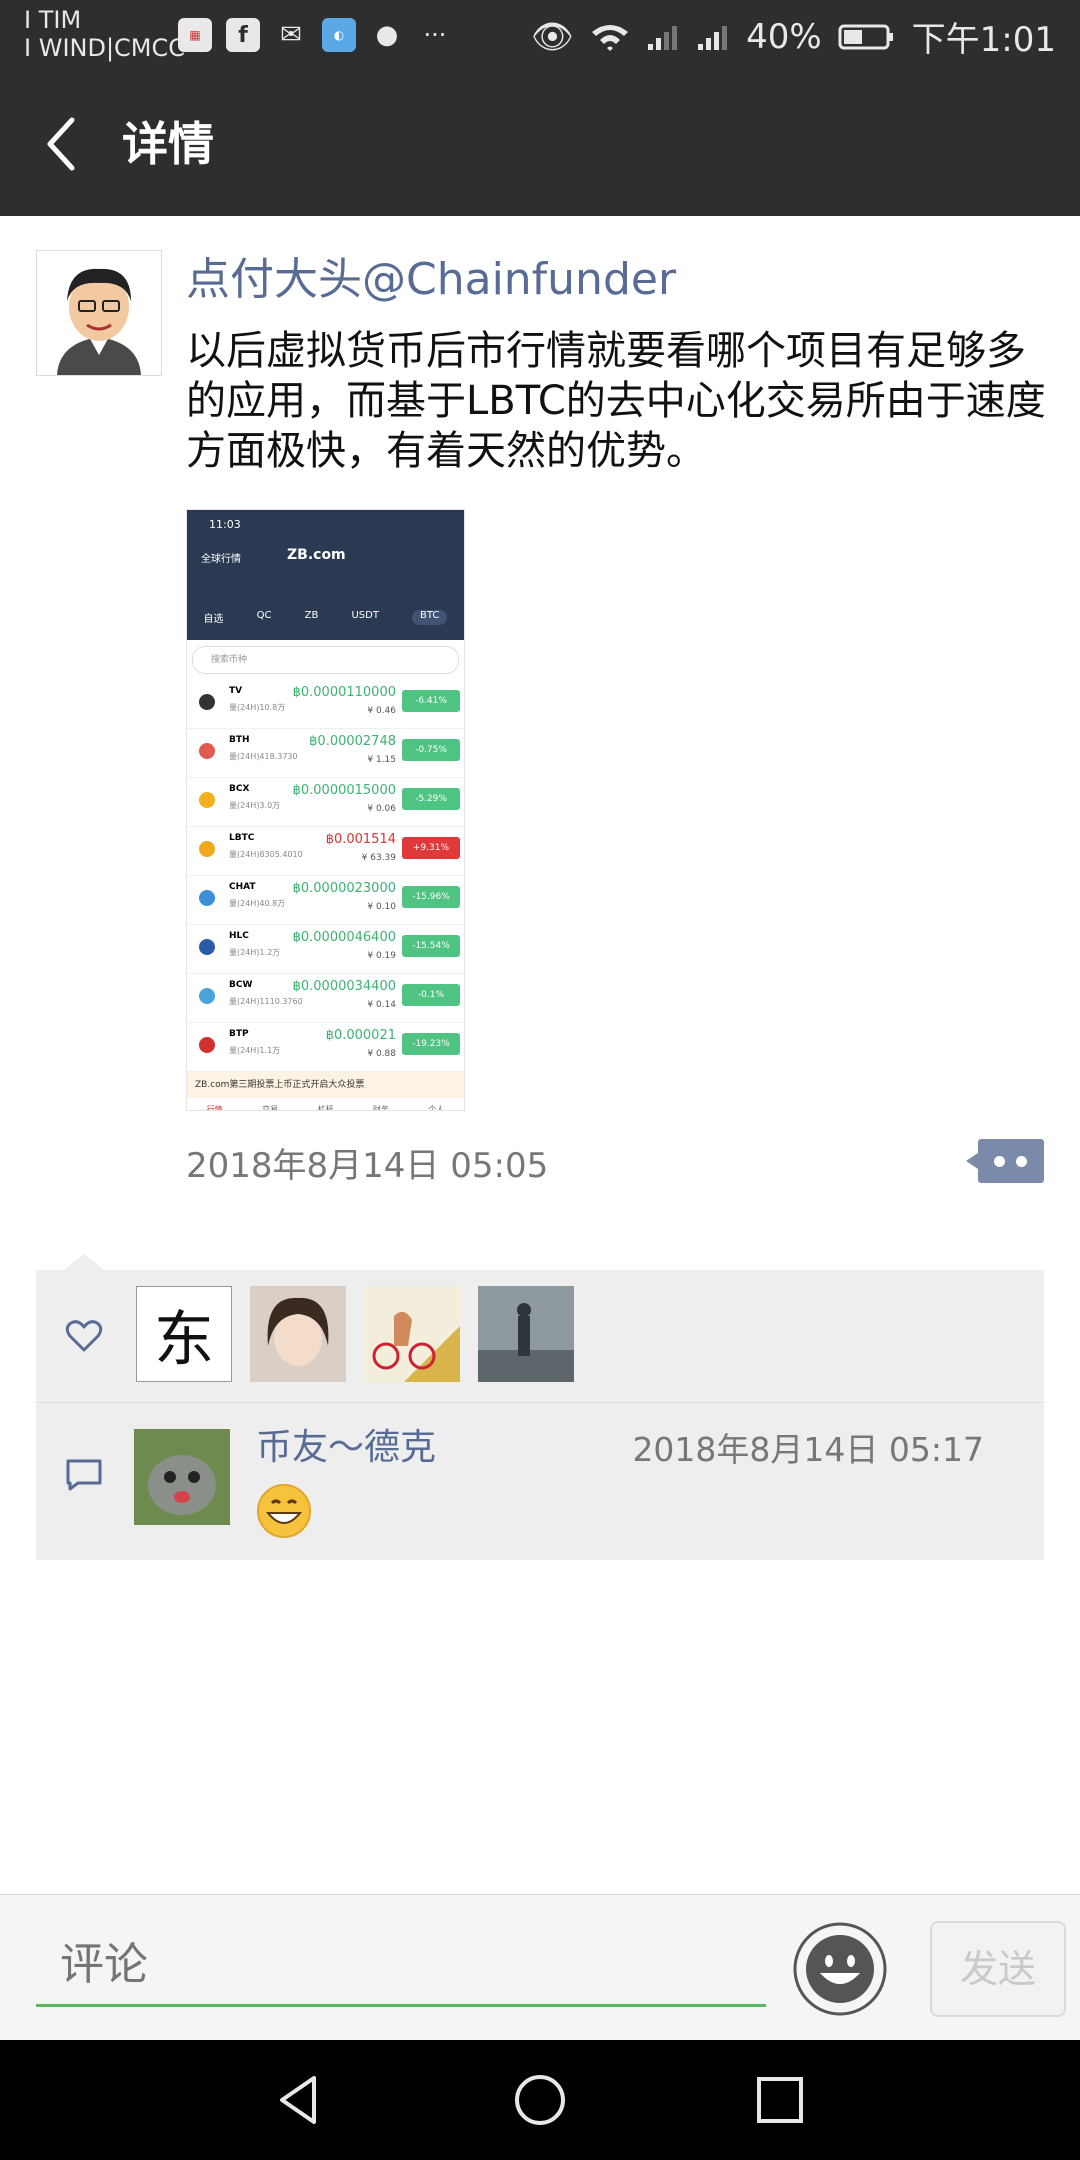 The image size is (1080, 2160). I want to click on coin-cny: ¥ 63.39, so click(378, 858).